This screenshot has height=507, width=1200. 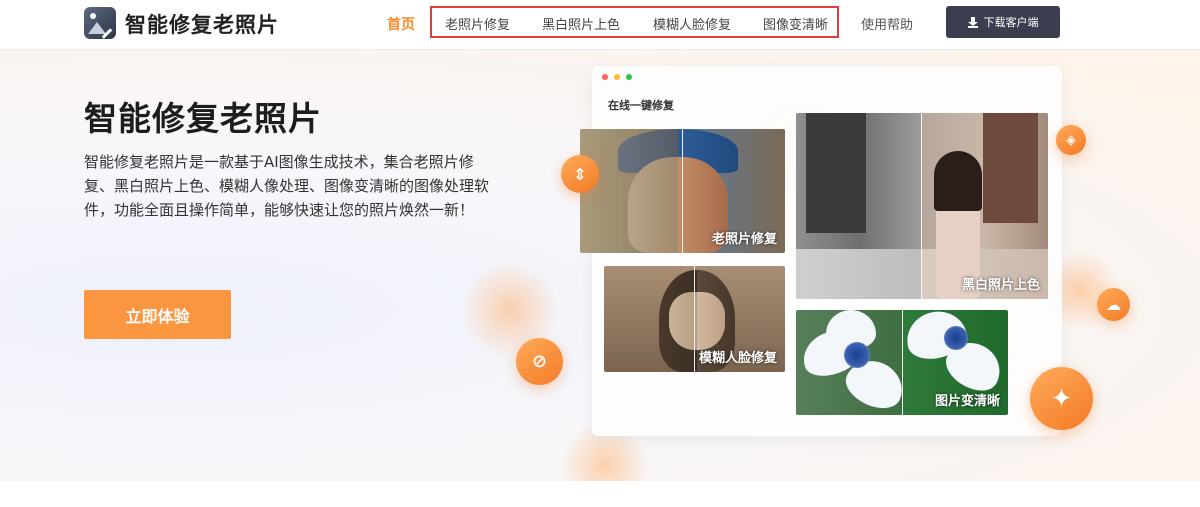 I want to click on paint-bucket-icon: ◈, so click(x=1071, y=140).